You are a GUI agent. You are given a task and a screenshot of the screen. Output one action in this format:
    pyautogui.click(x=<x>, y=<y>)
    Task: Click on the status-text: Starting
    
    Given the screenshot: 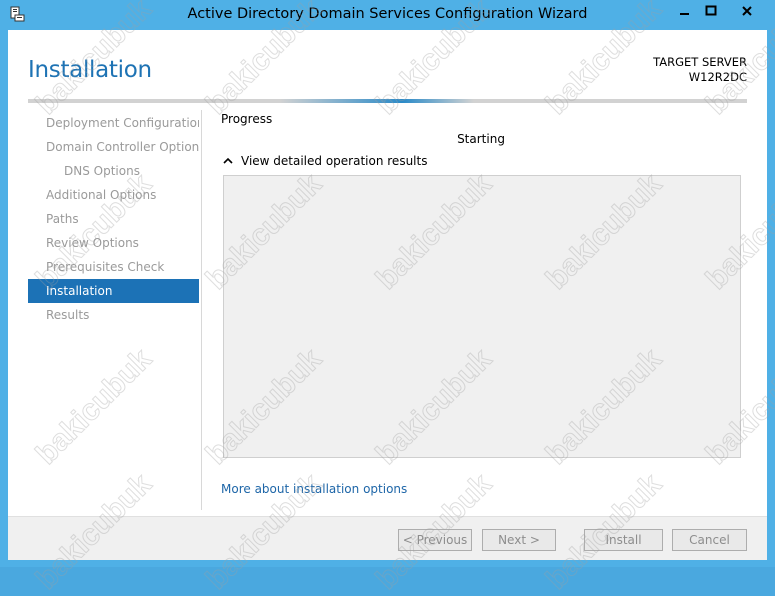 What is the action you would take?
    pyautogui.click(x=481, y=139)
    